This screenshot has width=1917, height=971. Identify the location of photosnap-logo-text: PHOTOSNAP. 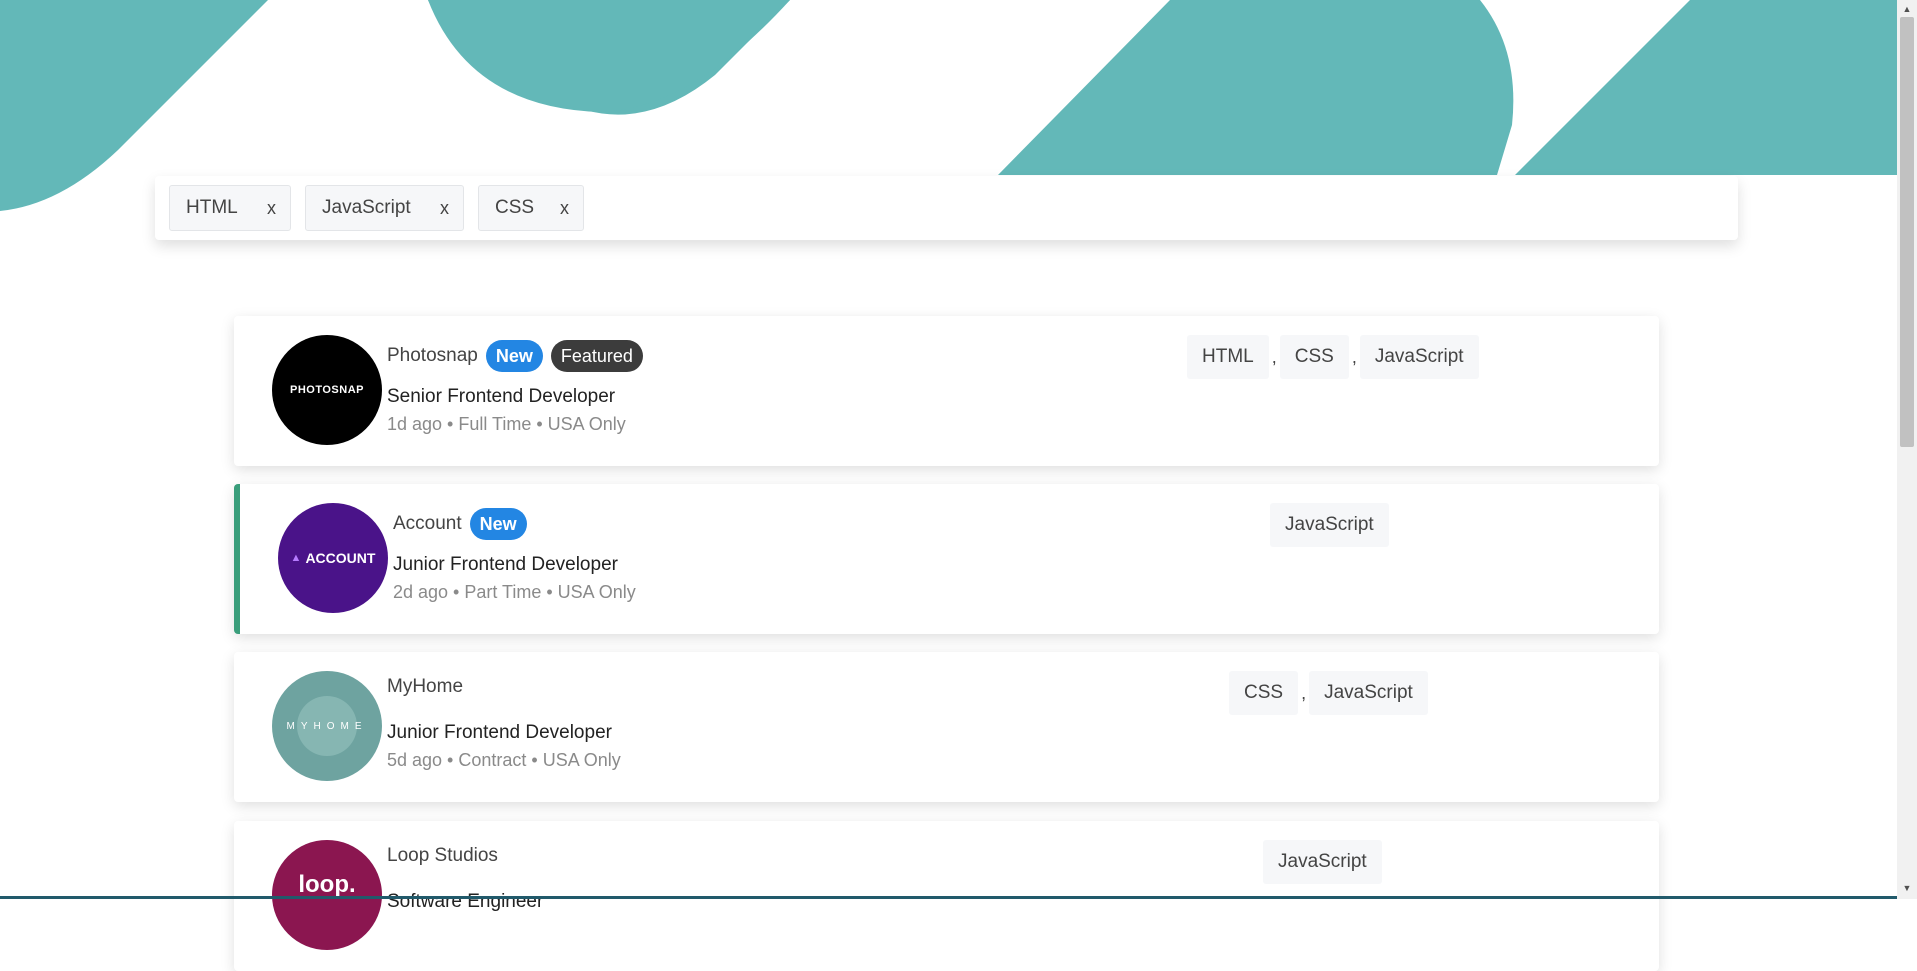
(327, 390).